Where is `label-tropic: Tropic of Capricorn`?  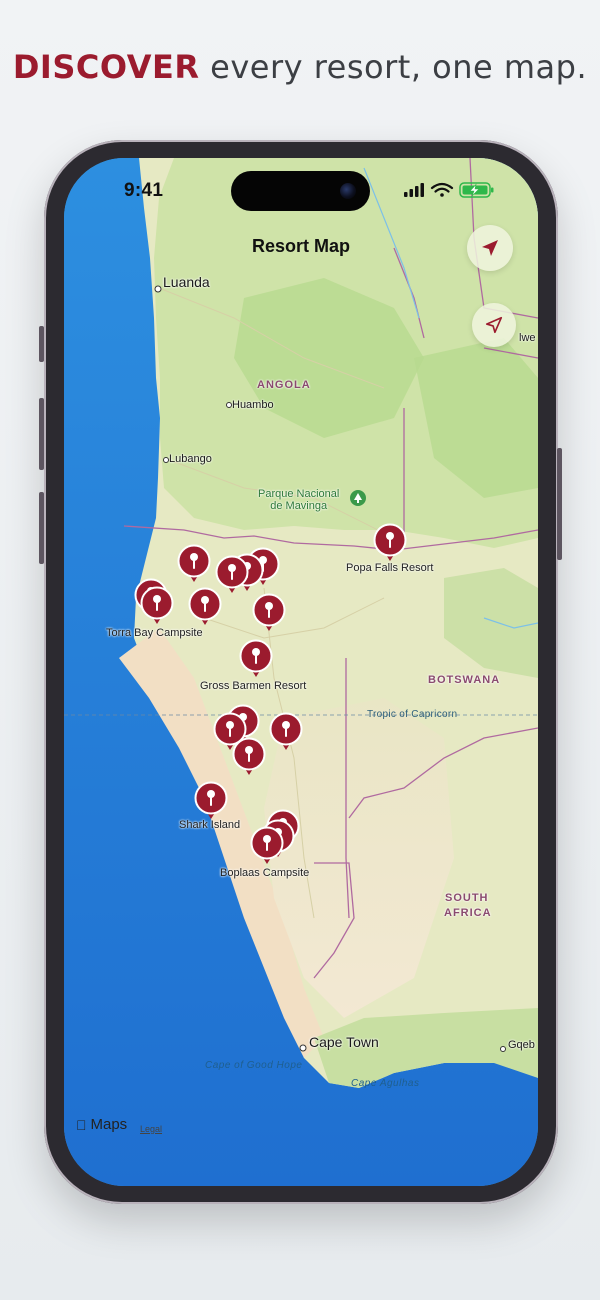
label-tropic: Tropic of Capricorn is located at coordinates (412, 714).